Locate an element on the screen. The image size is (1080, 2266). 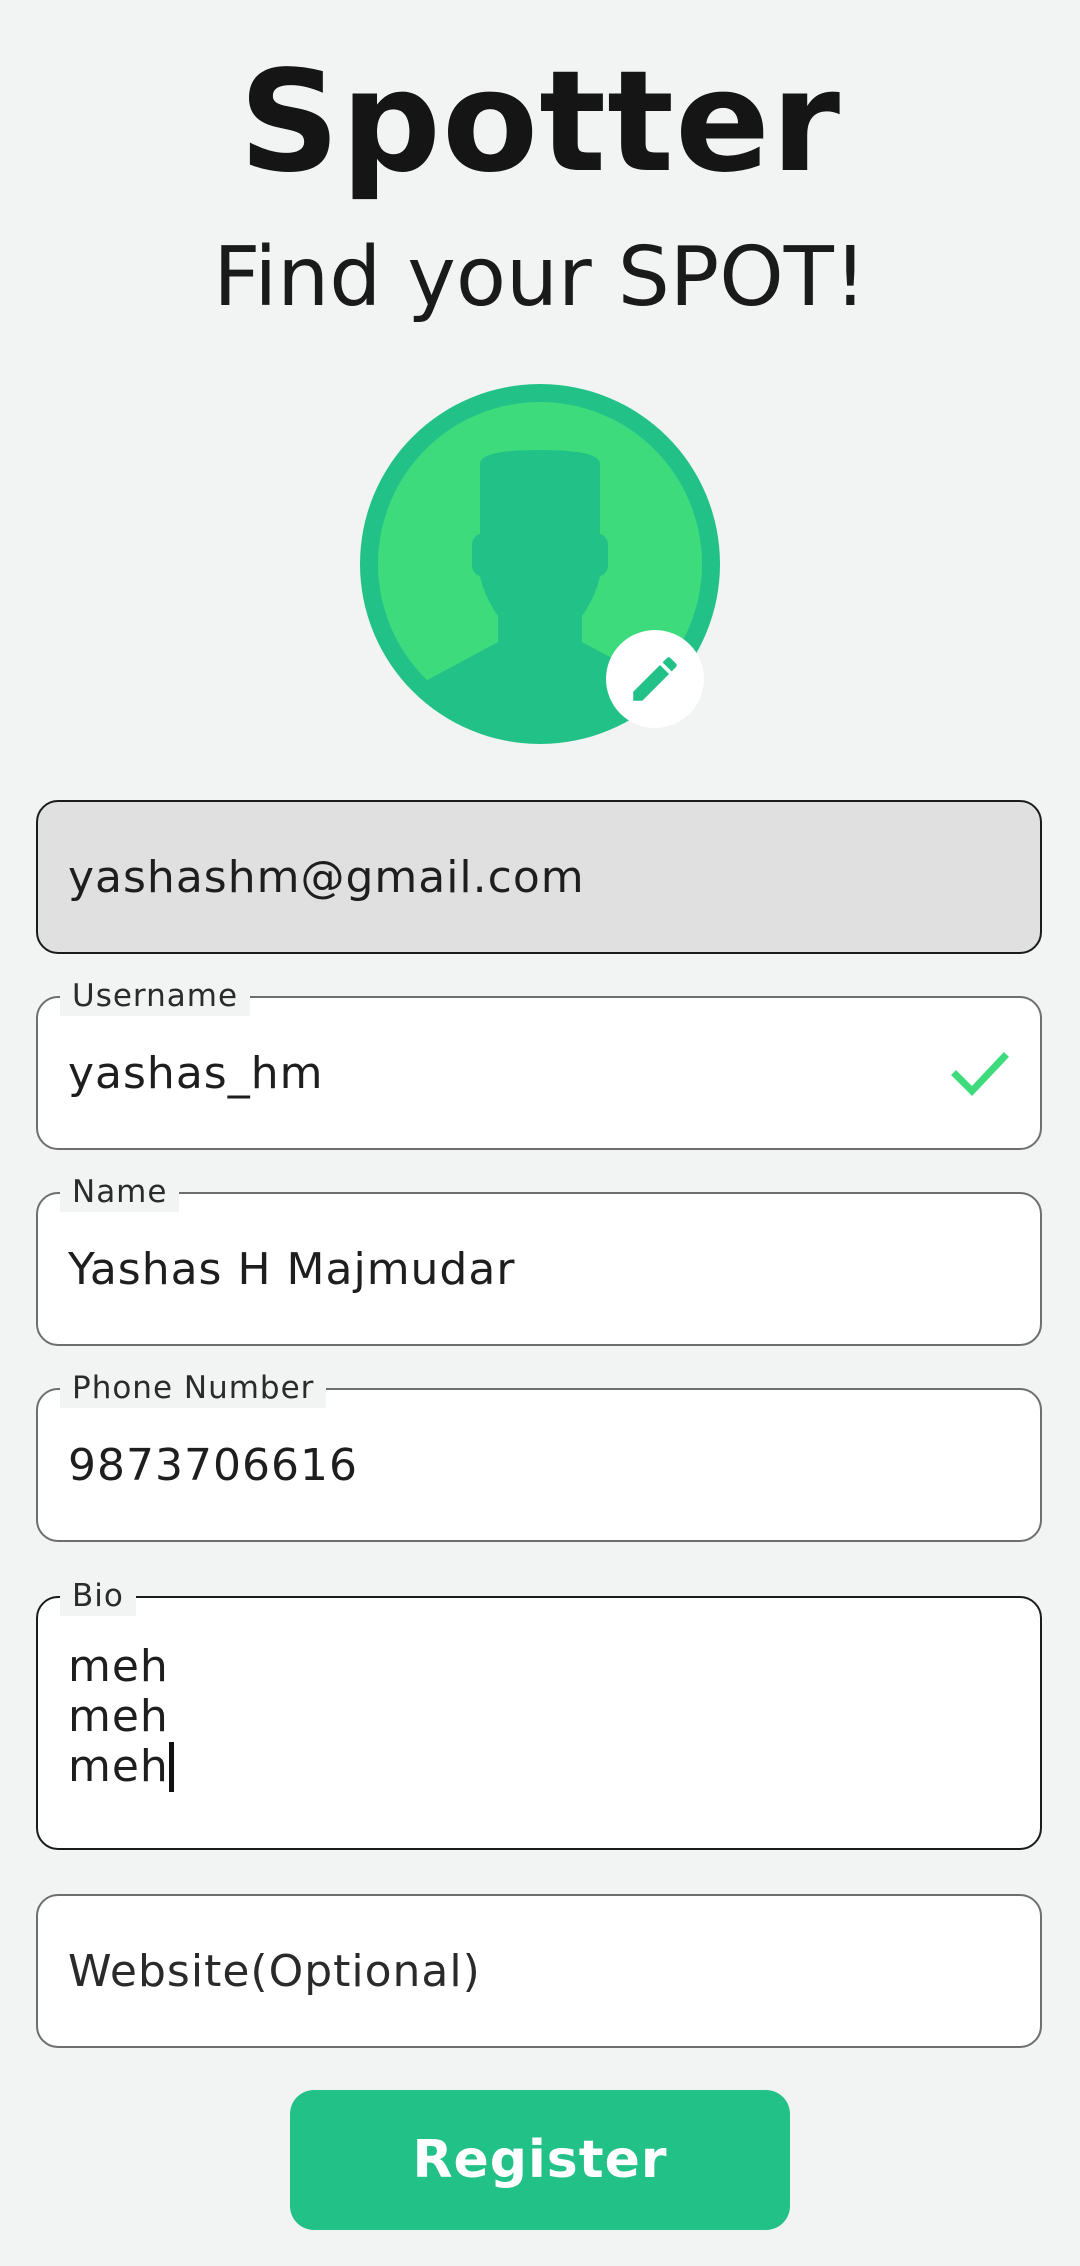
username-value: yashas_hm is located at coordinates (196, 1073).